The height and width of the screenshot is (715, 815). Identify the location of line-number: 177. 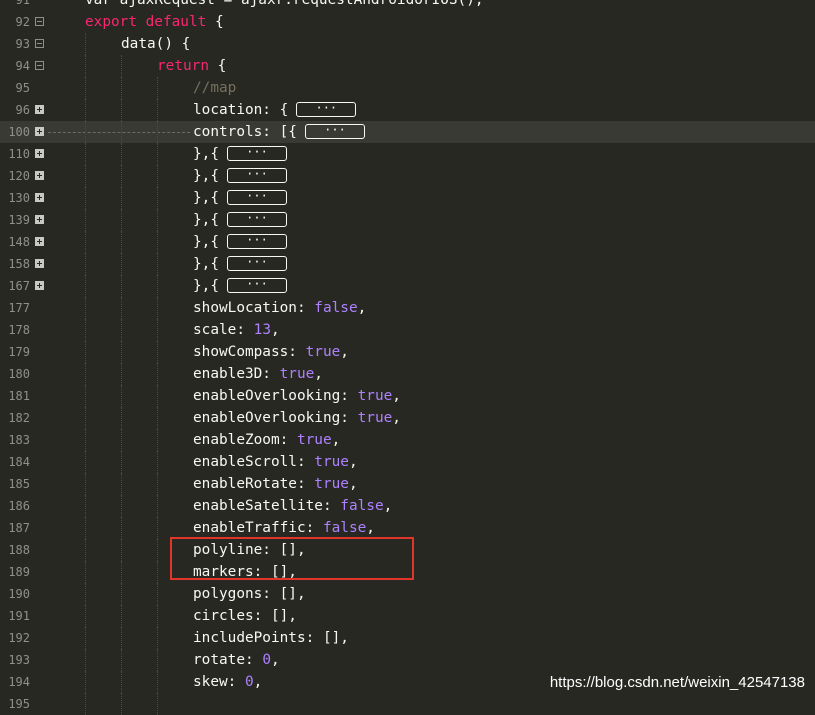
(19, 308).